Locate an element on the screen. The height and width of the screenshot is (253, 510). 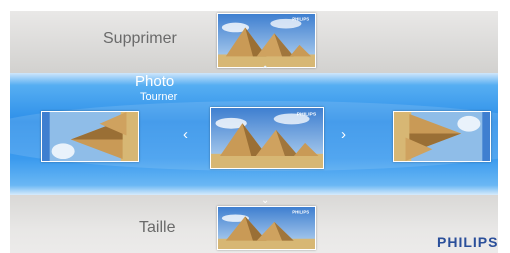
preview-thumbnail-bottom: PHILIPS is located at coordinates (266, 228).